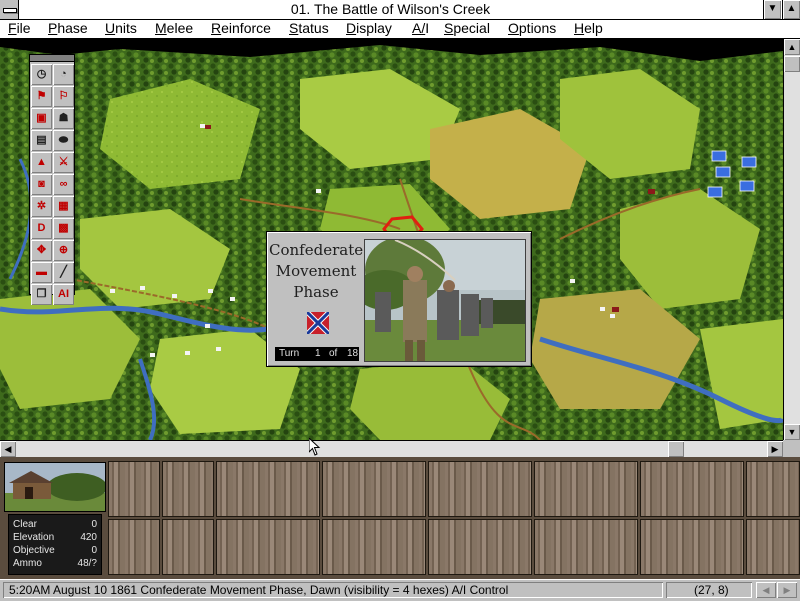 This screenshot has width=800, height=601. Describe the element at coordinates (792, 432) in the screenshot. I see `scroll-down-button: ▼` at that location.